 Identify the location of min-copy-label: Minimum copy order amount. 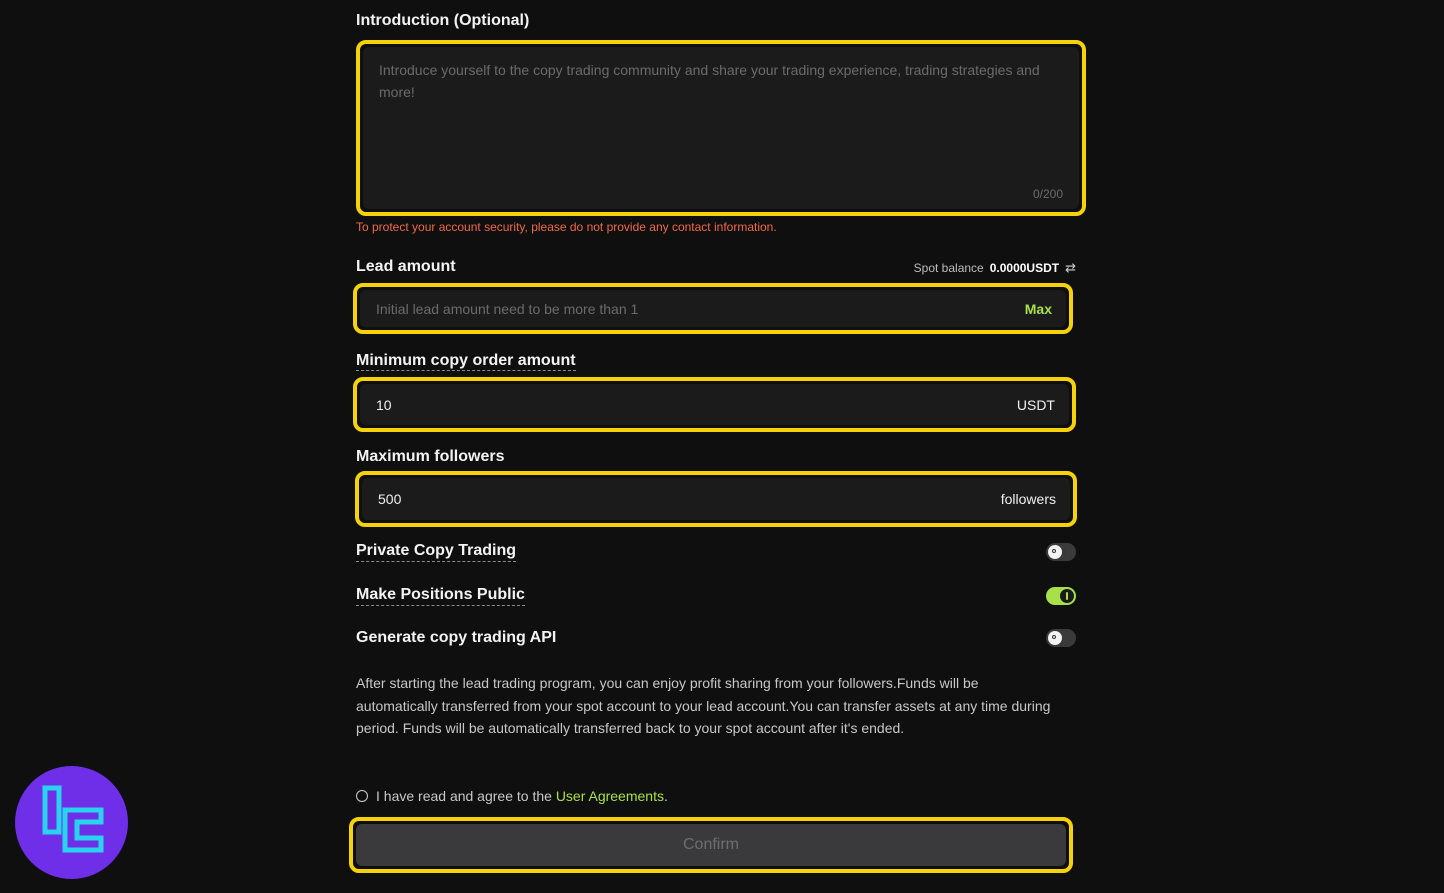
(466, 361).